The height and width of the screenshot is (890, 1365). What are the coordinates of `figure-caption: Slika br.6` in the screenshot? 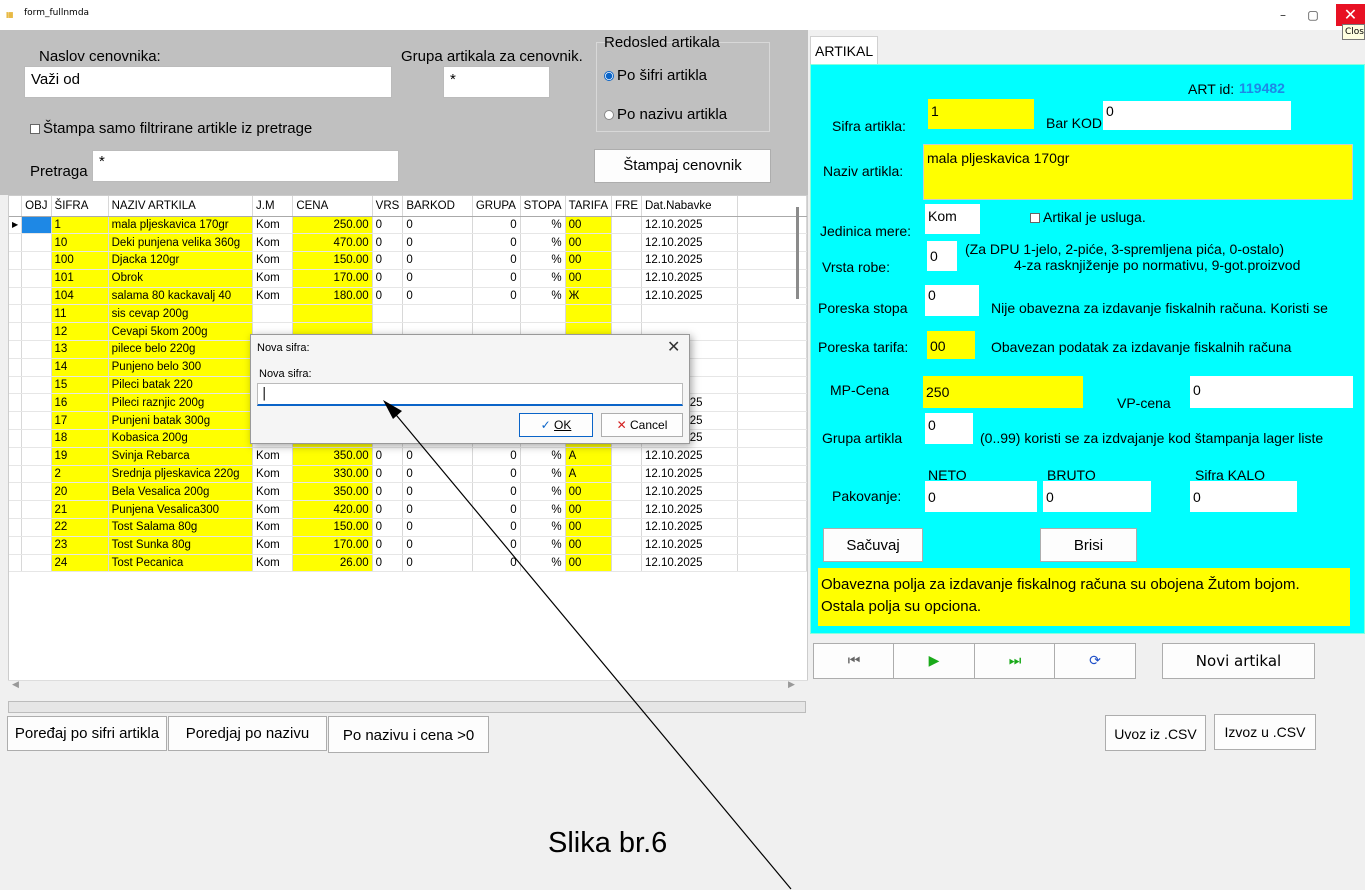 It's located at (608, 843).